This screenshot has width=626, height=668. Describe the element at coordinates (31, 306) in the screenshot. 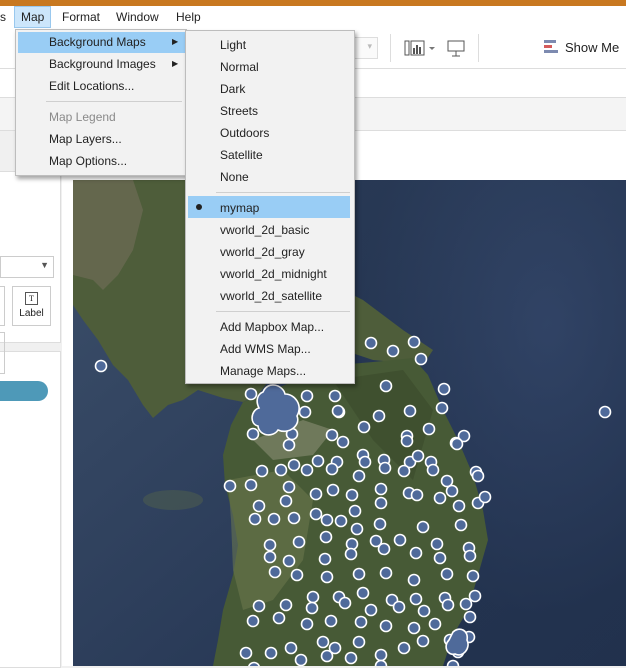

I see `label-button: T Label` at that location.